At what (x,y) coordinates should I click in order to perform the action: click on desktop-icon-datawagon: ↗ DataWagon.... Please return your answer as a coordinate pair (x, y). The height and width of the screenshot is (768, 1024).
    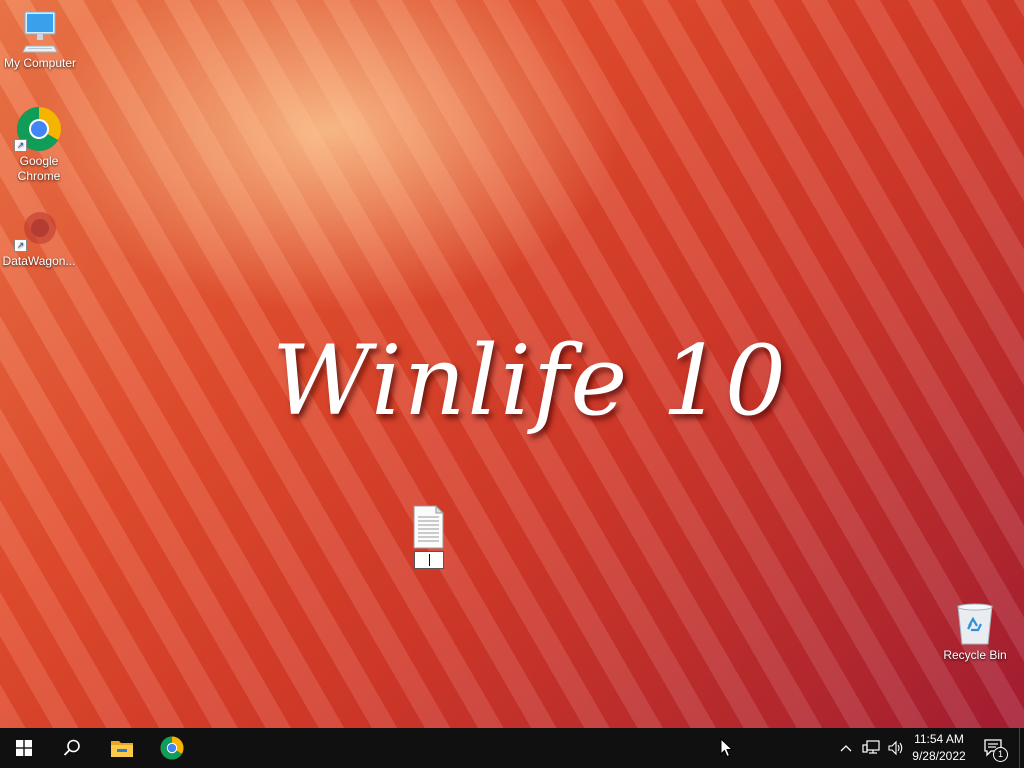
    Looking at the image, I should click on (39, 237).